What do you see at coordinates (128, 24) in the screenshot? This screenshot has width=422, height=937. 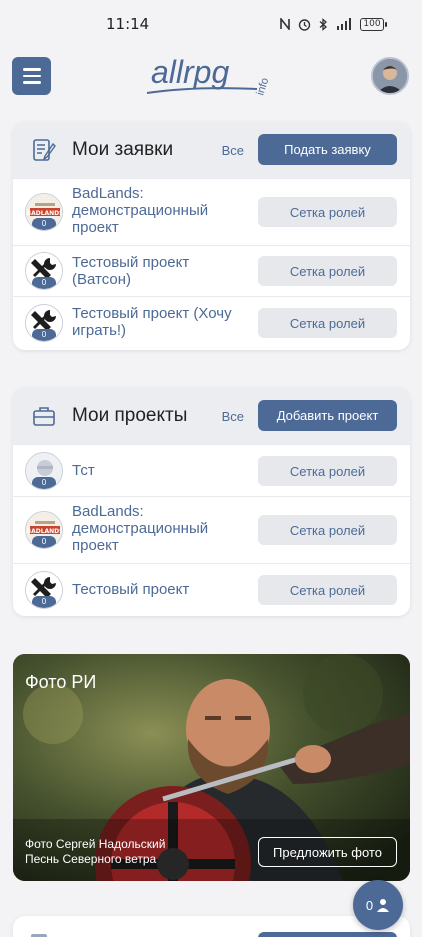 I see `status-time: 11:14` at bounding box center [128, 24].